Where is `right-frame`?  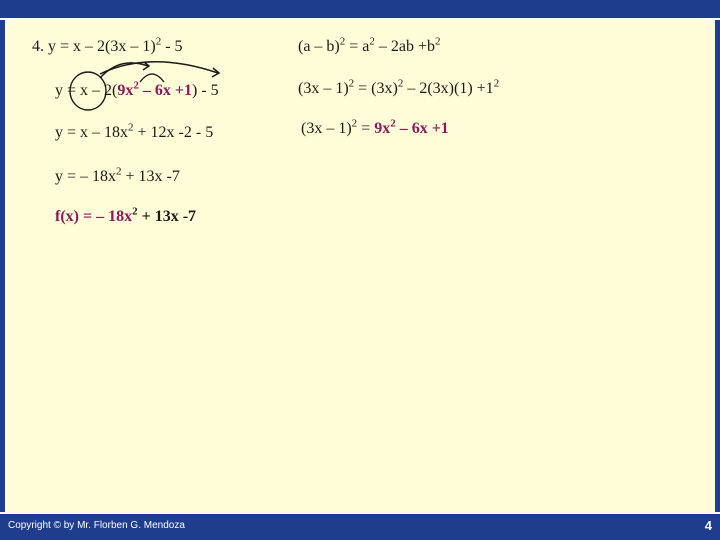
right-frame is located at coordinates (717, 270).